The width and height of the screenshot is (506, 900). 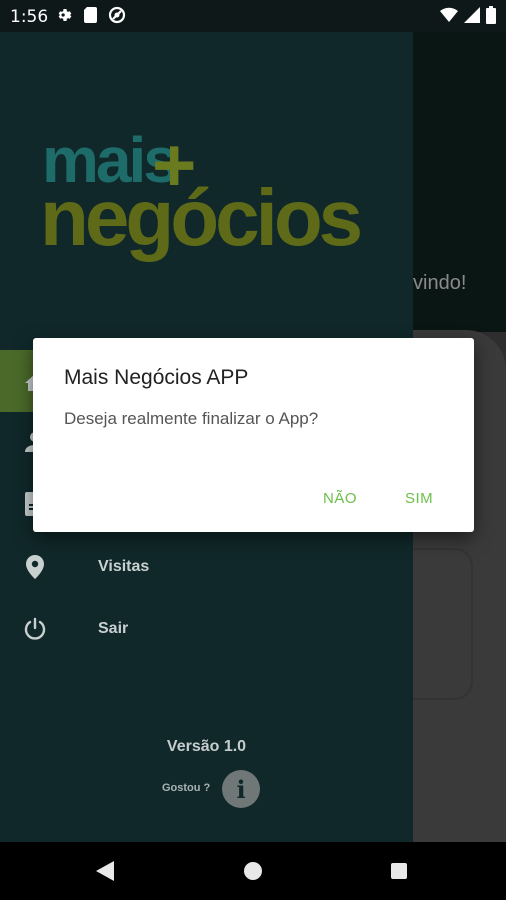 What do you see at coordinates (124, 566) in the screenshot?
I see `nav-item-label: Visitas` at bounding box center [124, 566].